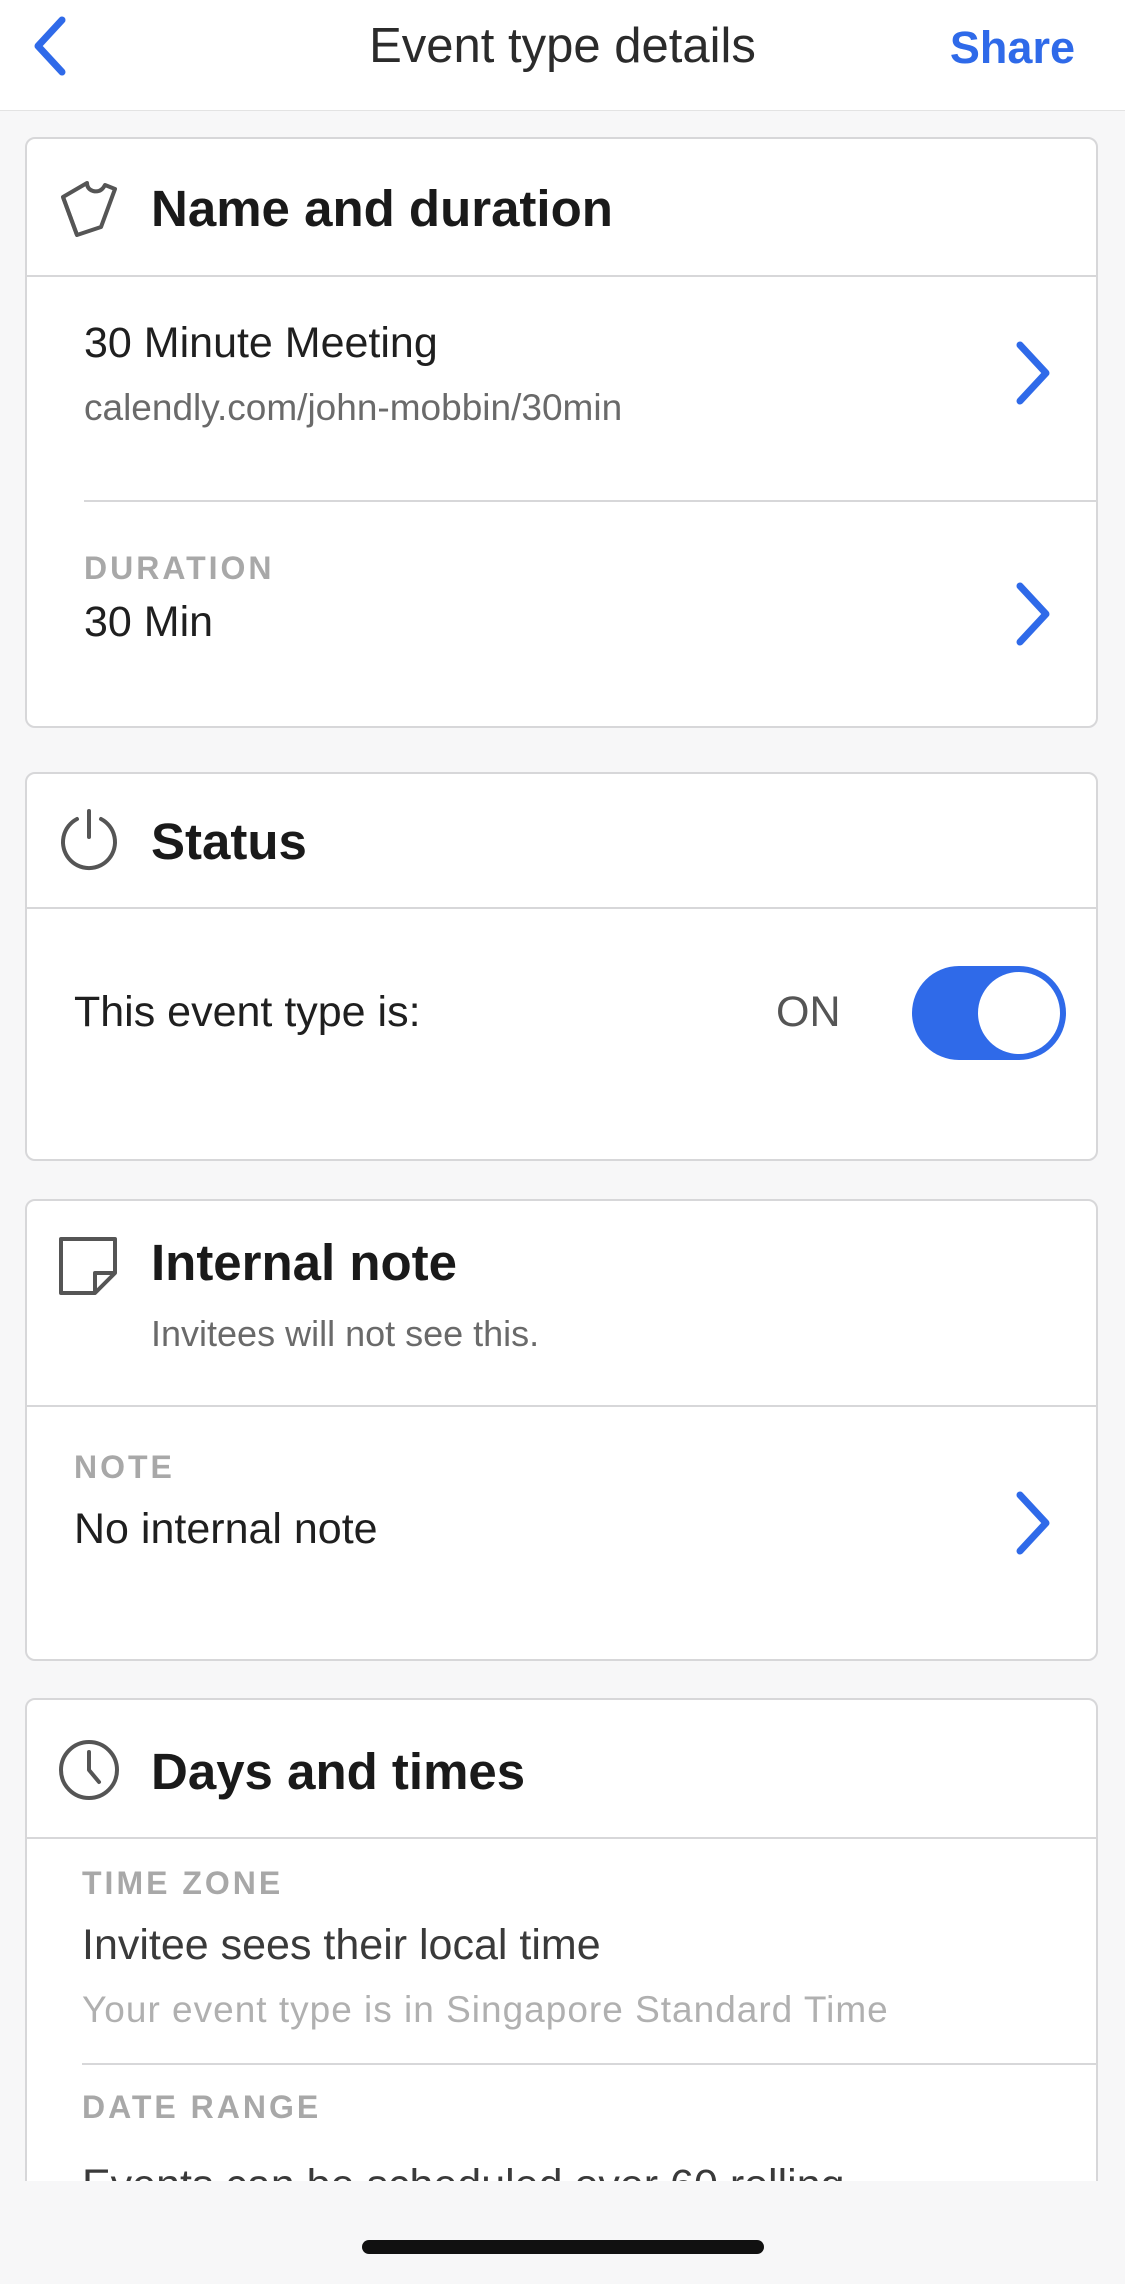 This screenshot has width=1125, height=2284. Describe the element at coordinates (341, 1945) in the screenshot. I see `time-zone-value: Invitee sees their local time` at that location.